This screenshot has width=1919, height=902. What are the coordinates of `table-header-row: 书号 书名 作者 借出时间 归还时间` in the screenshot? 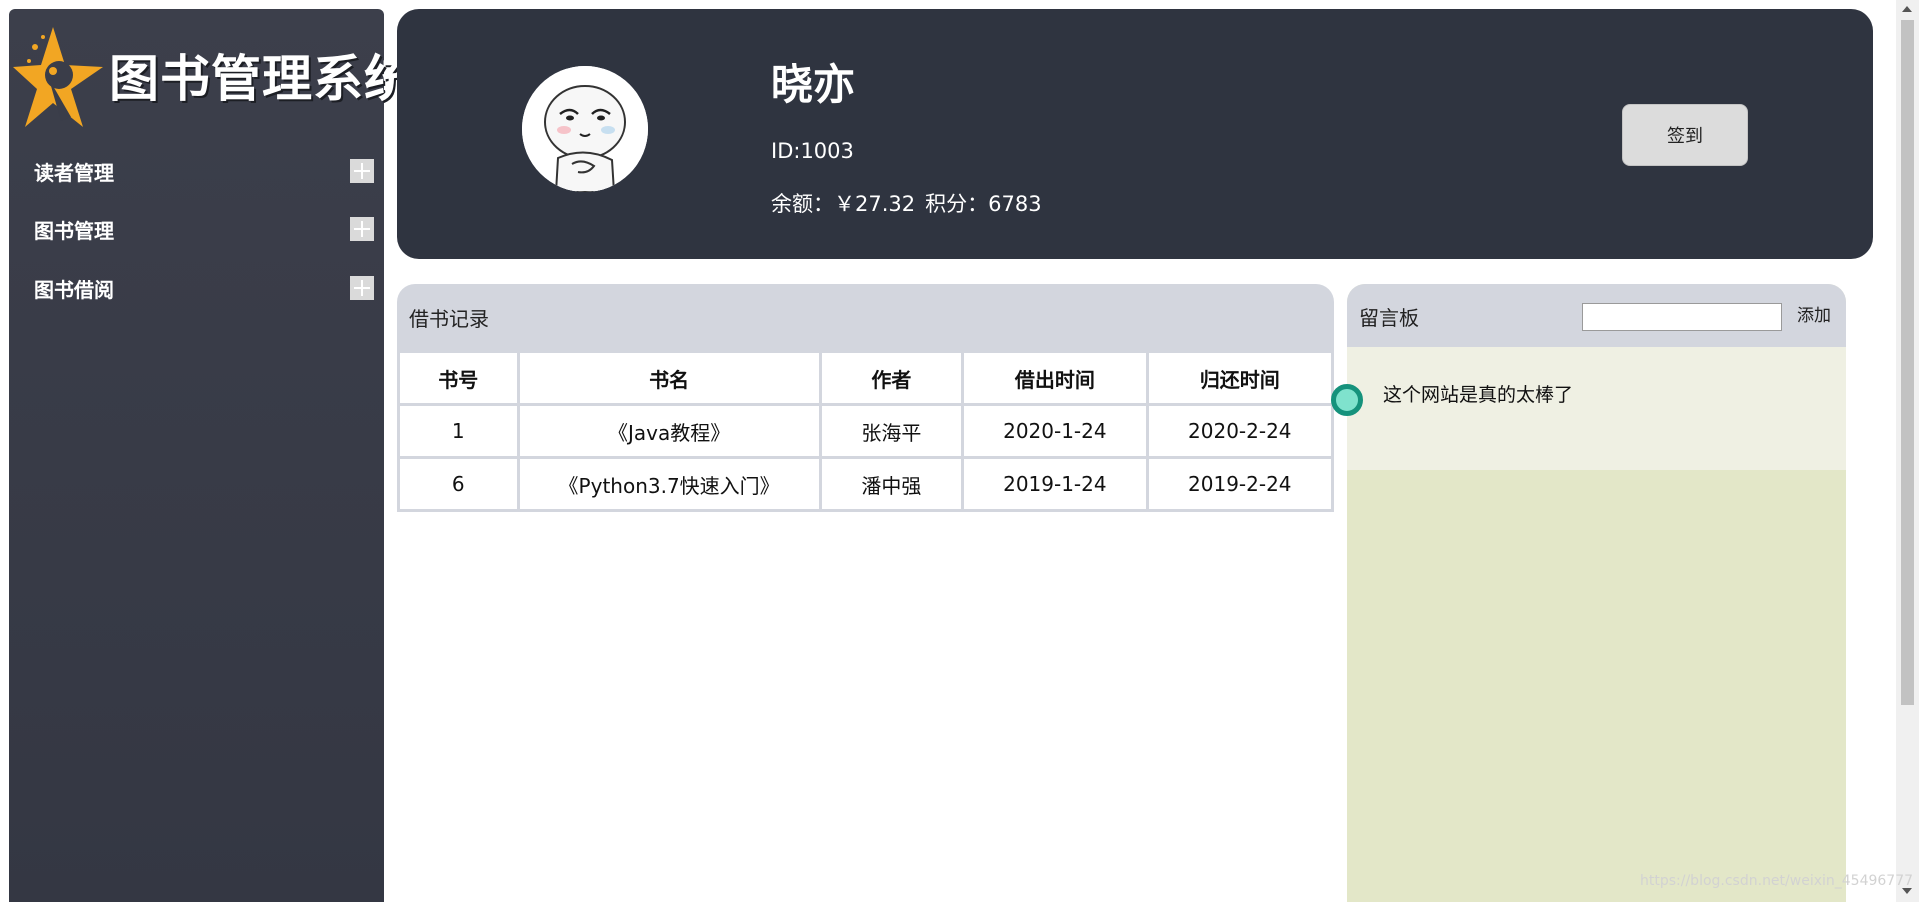 It's located at (866, 378).